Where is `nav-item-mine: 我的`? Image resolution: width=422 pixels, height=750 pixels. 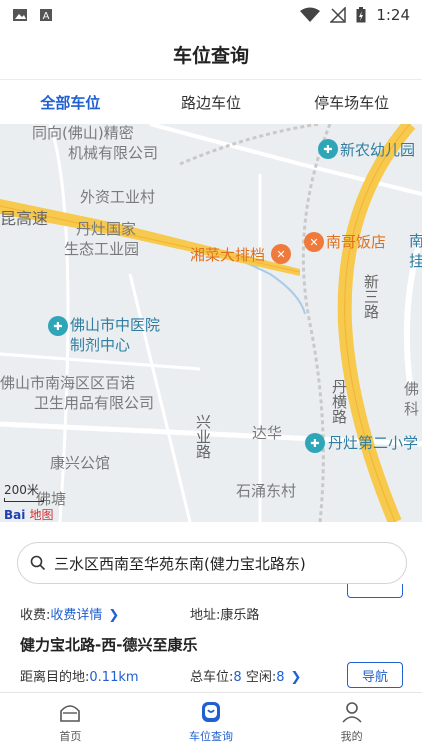 nav-item-mine: 我的 is located at coordinates (351, 721).